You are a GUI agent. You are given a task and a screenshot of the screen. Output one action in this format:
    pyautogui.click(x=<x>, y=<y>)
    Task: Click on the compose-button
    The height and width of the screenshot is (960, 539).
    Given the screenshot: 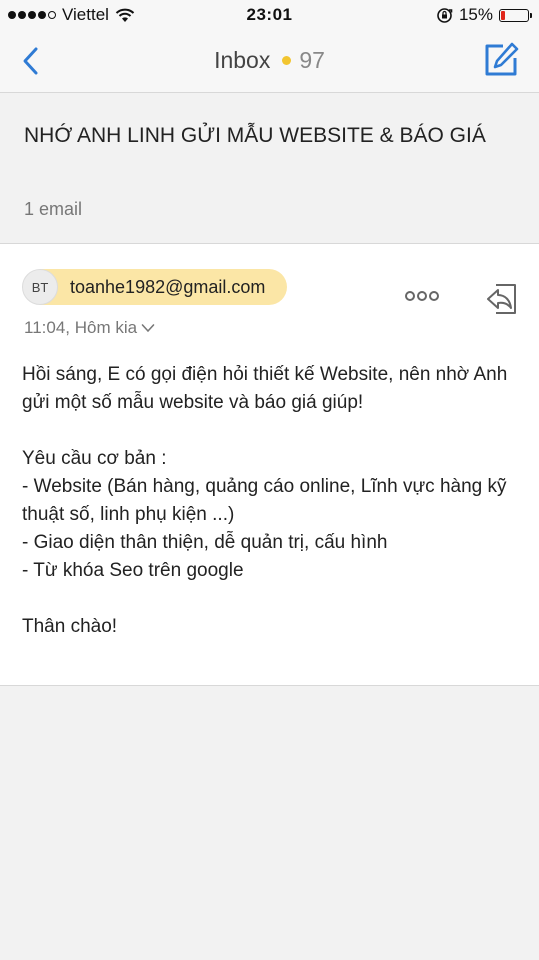 What is the action you would take?
    pyautogui.click(x=501, y=60)
    